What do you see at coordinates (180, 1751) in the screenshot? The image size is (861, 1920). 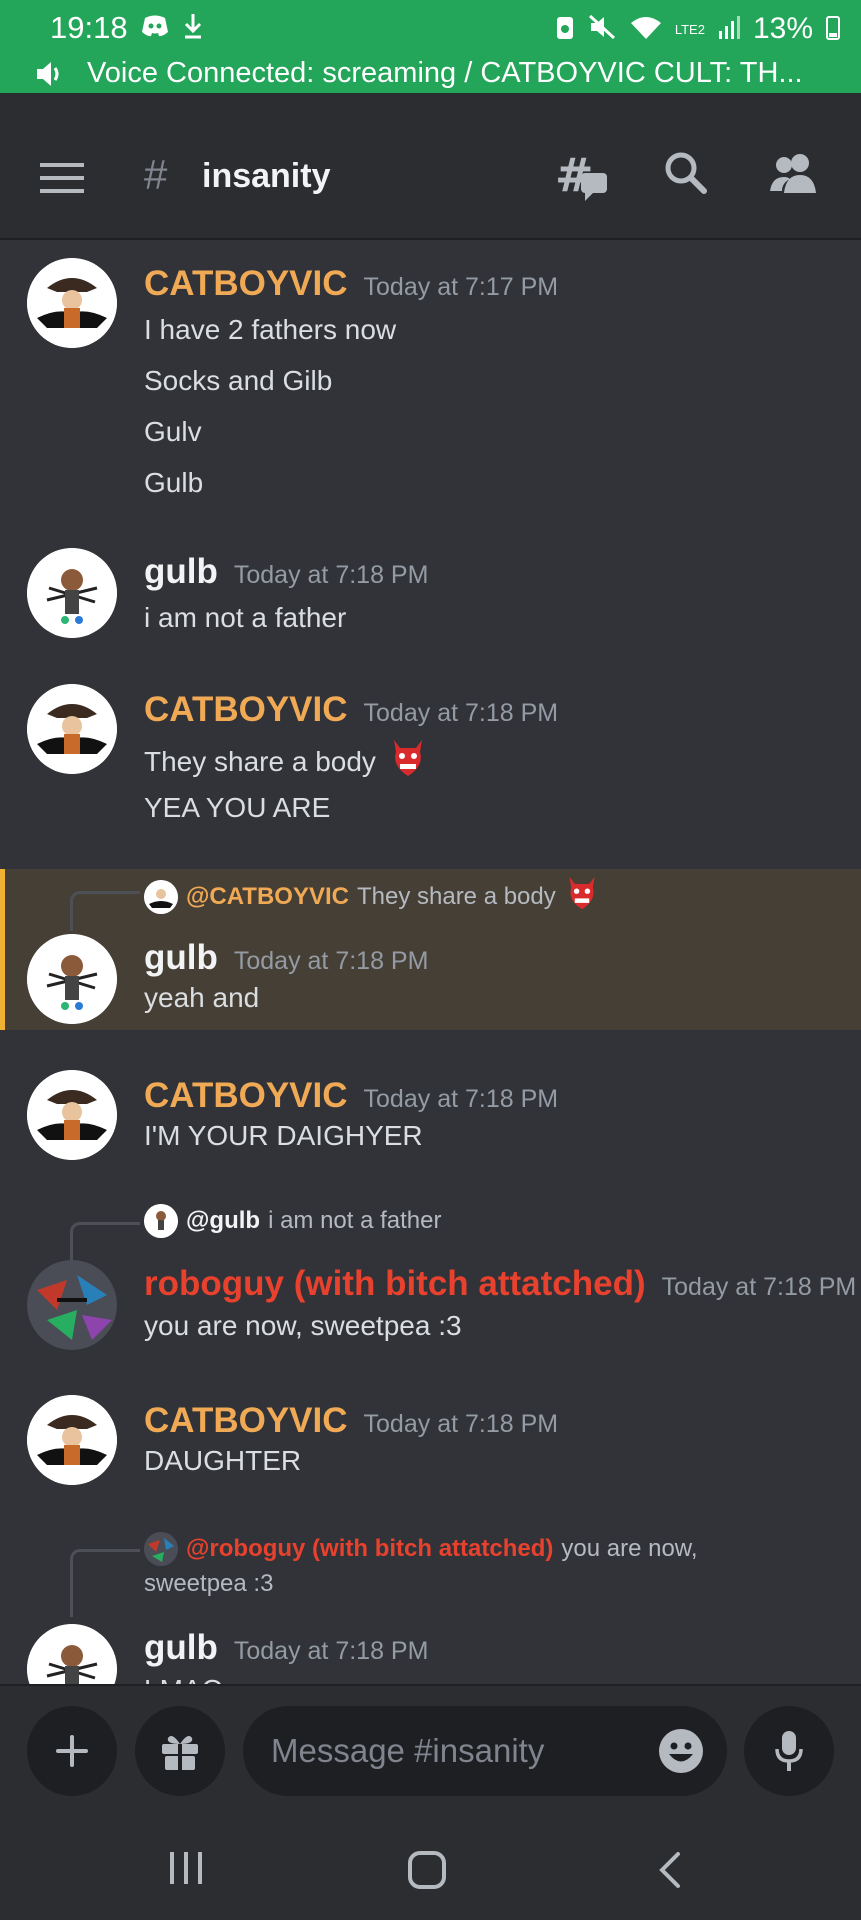 I see `gift-button` at bounding box center [180, 1751].